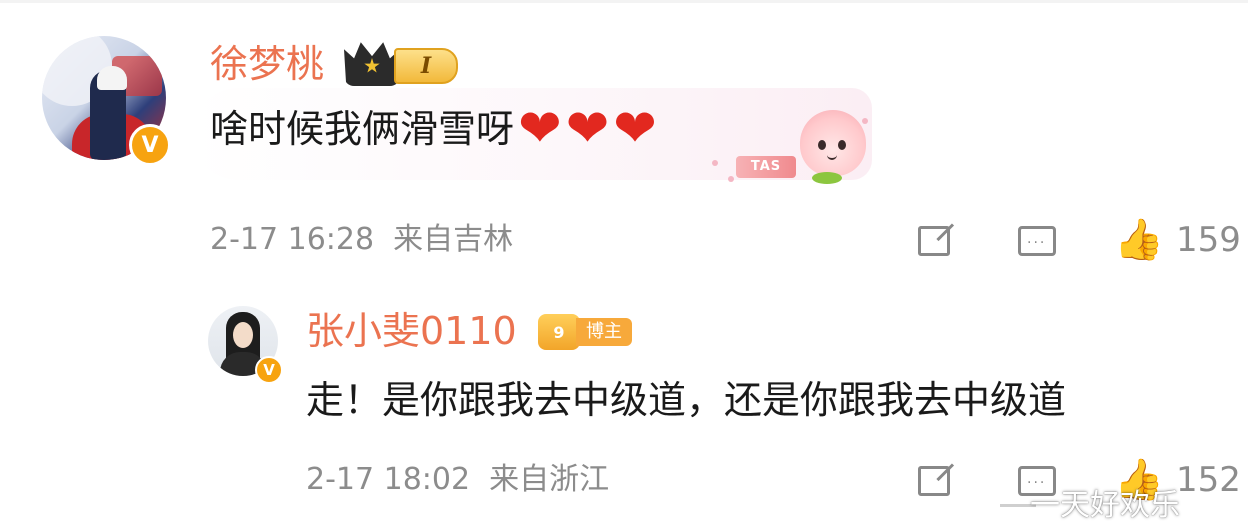 This screenshot has height=530, width=1248. I want to click on comment-text: 啥时候我俩滑雪呀❤❤❤, so click(433, 129).